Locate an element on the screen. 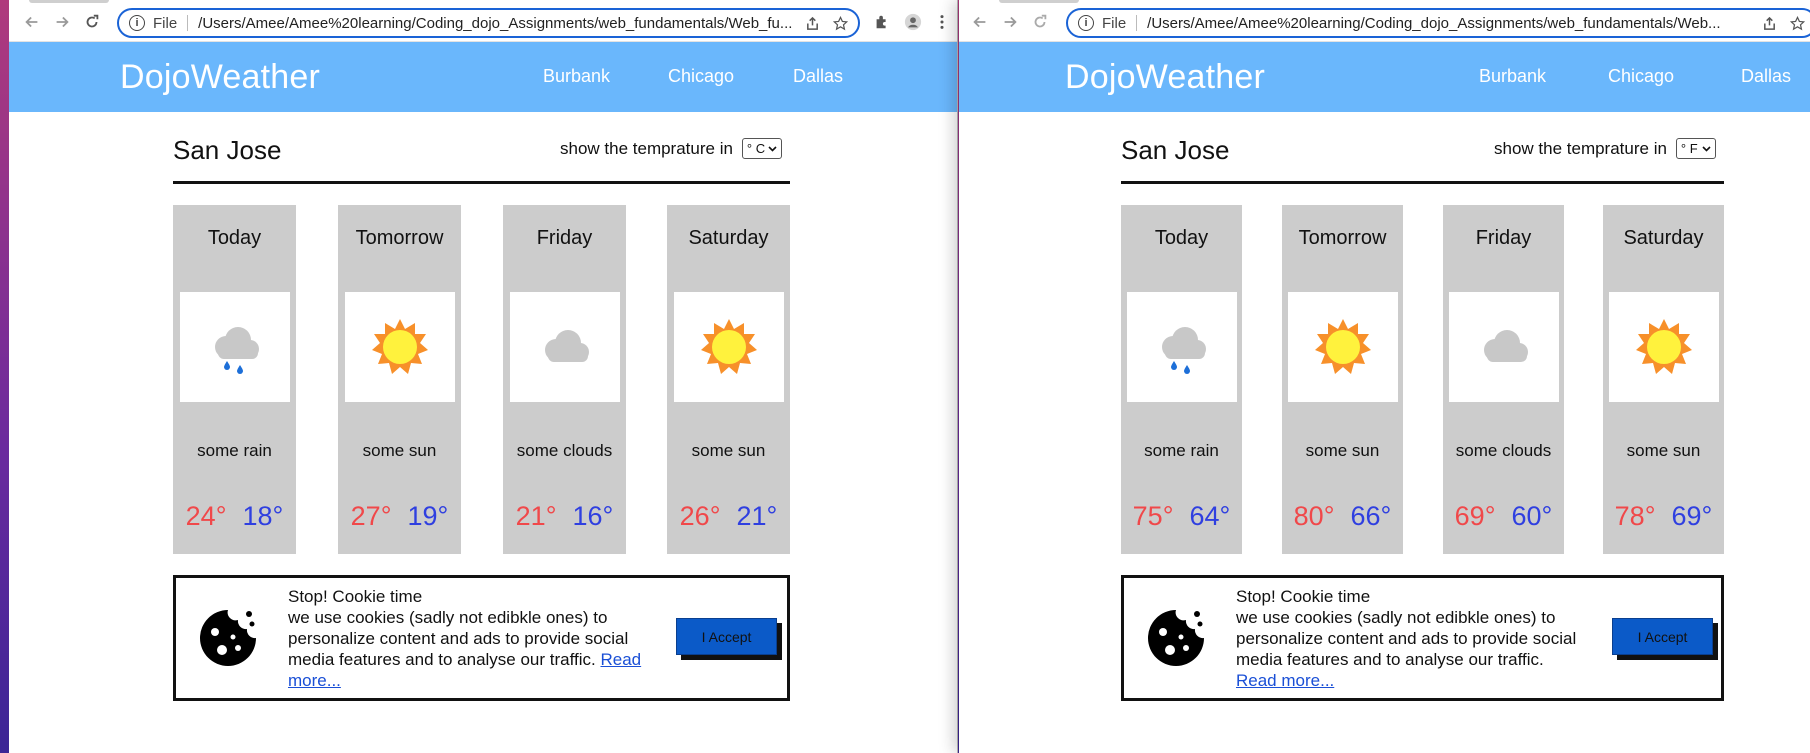 The image size is (1810, 753). low-temp: 21° is located at coordinates (757, 516).